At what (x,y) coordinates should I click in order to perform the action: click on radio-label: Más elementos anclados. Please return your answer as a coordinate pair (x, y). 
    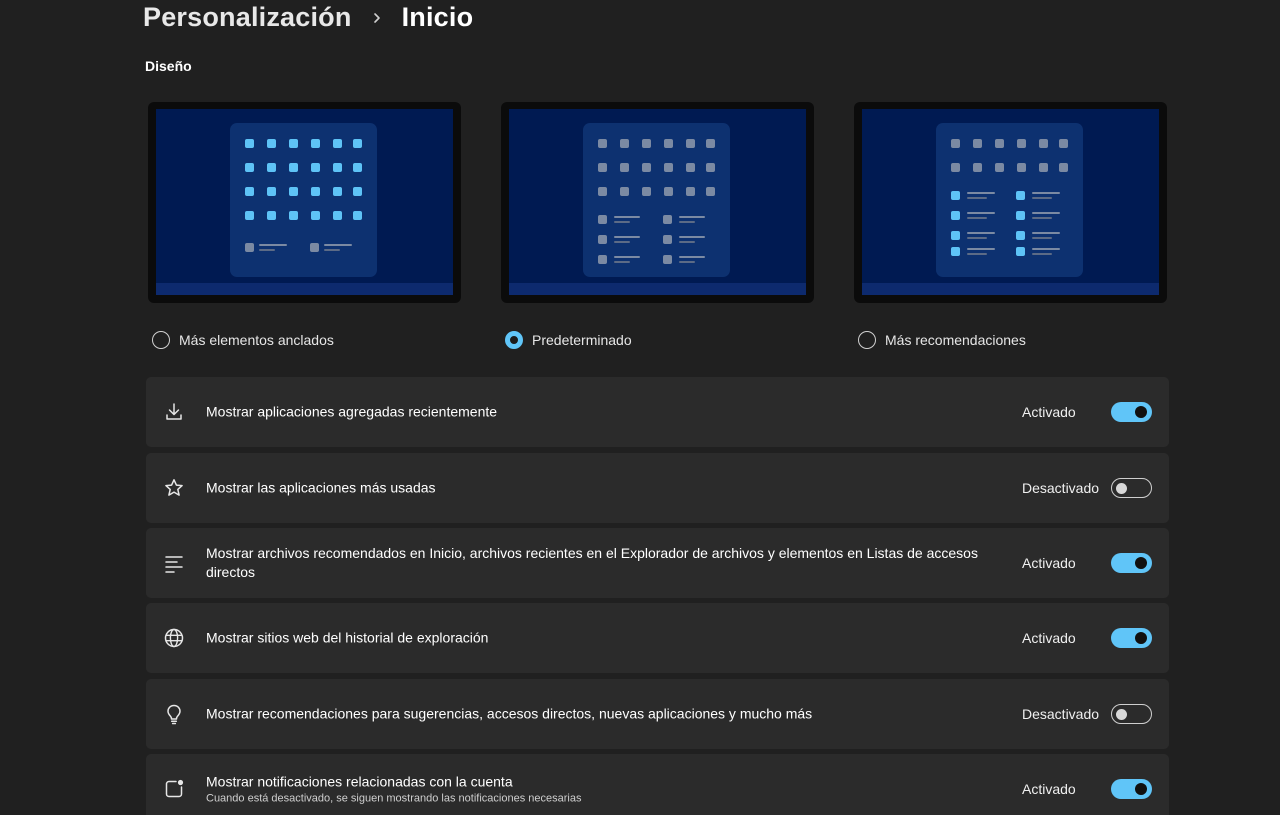
    Looking at the image, I should click on (256, 340).